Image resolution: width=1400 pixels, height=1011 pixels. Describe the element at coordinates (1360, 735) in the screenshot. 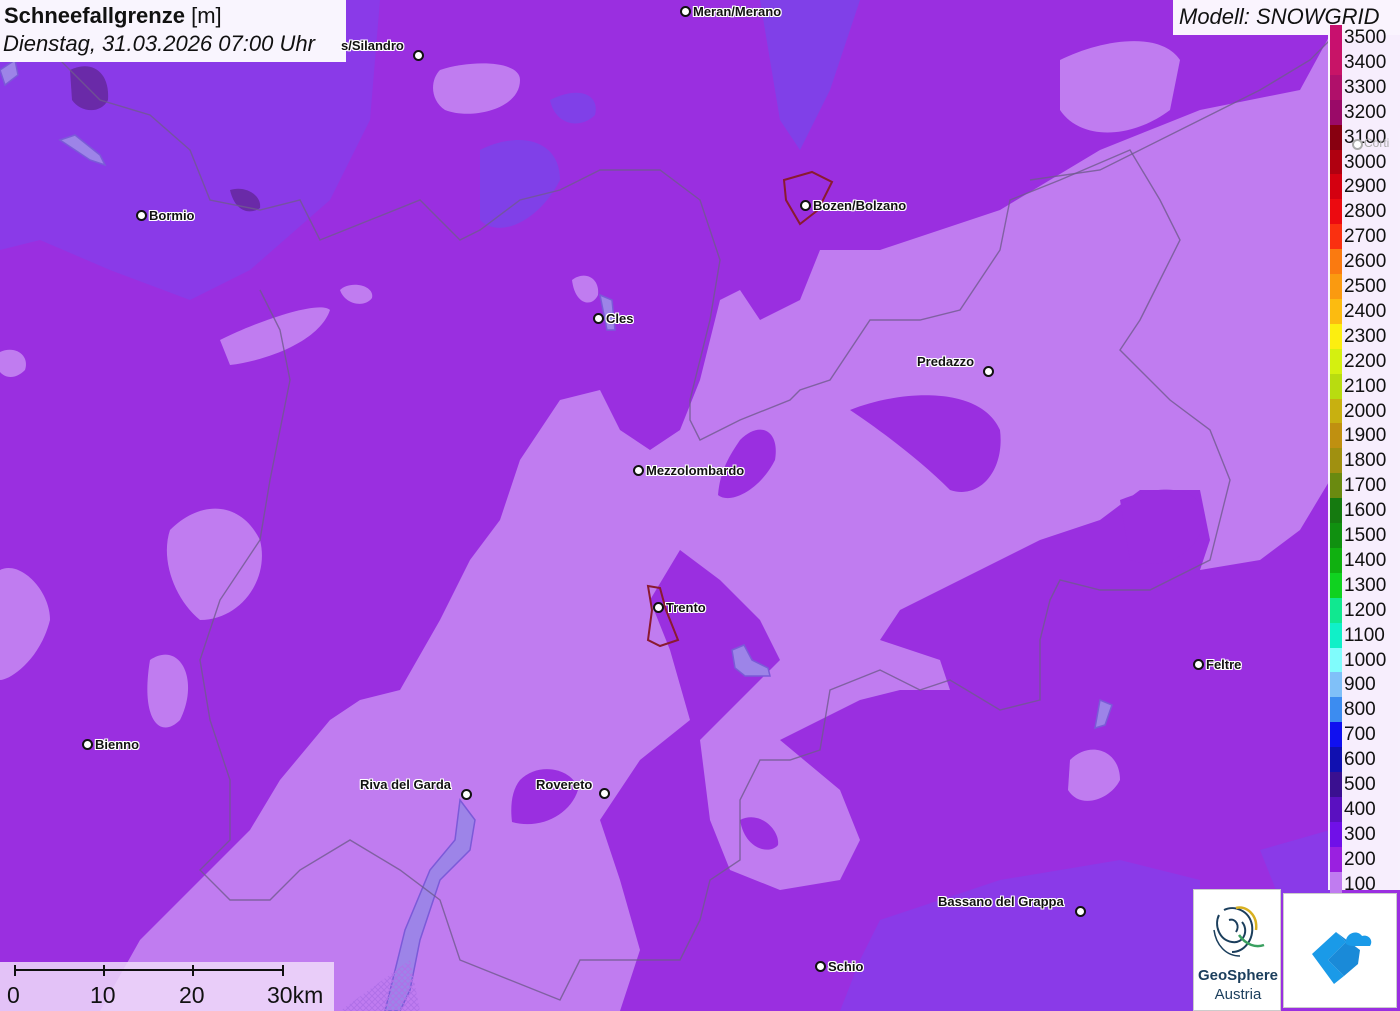

I see `legend-value: 700` at that location.